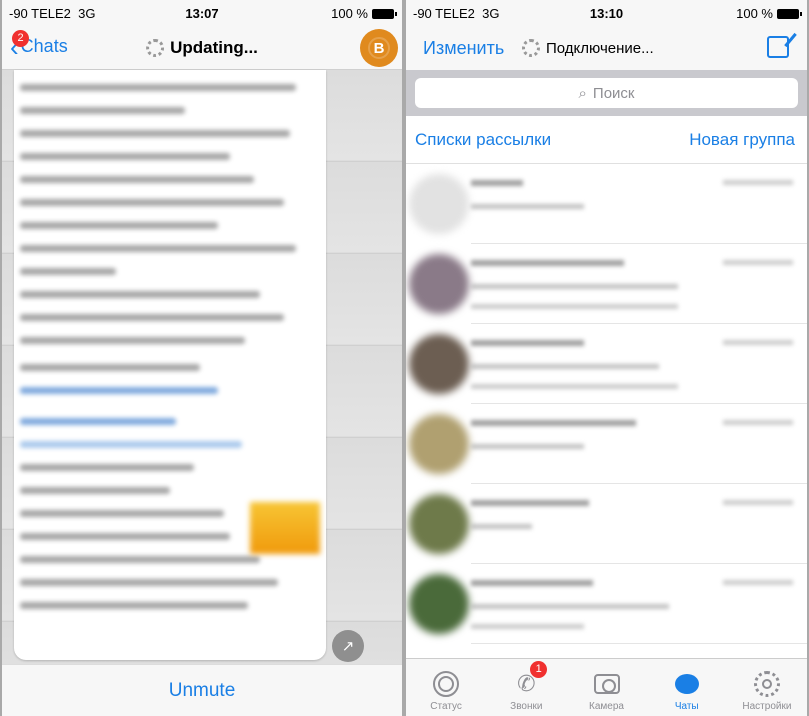 This screenshot has height=716, width=809. I want to click on unread-badge: 2, so click(20, 38).